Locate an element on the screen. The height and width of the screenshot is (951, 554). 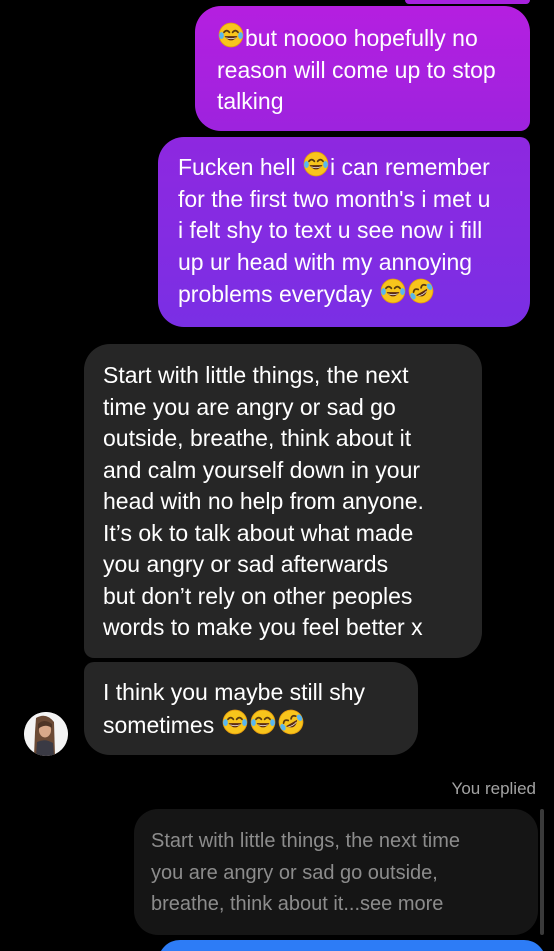
message-line: It’s ok to talk about what made is located at coordinates (258, 532).